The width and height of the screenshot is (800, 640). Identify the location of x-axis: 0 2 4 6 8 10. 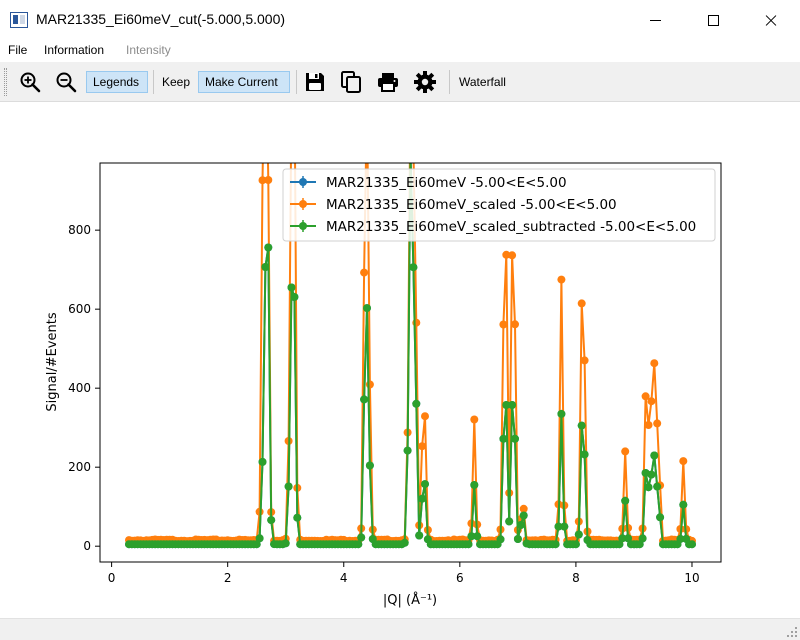
(404, 573).